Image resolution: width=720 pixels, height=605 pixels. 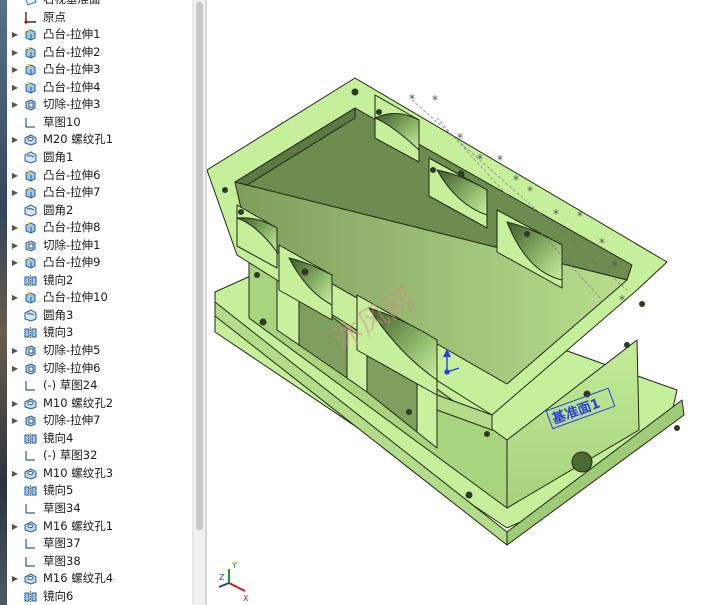 I want to click on drain-hole, so click(x=582, y=462).